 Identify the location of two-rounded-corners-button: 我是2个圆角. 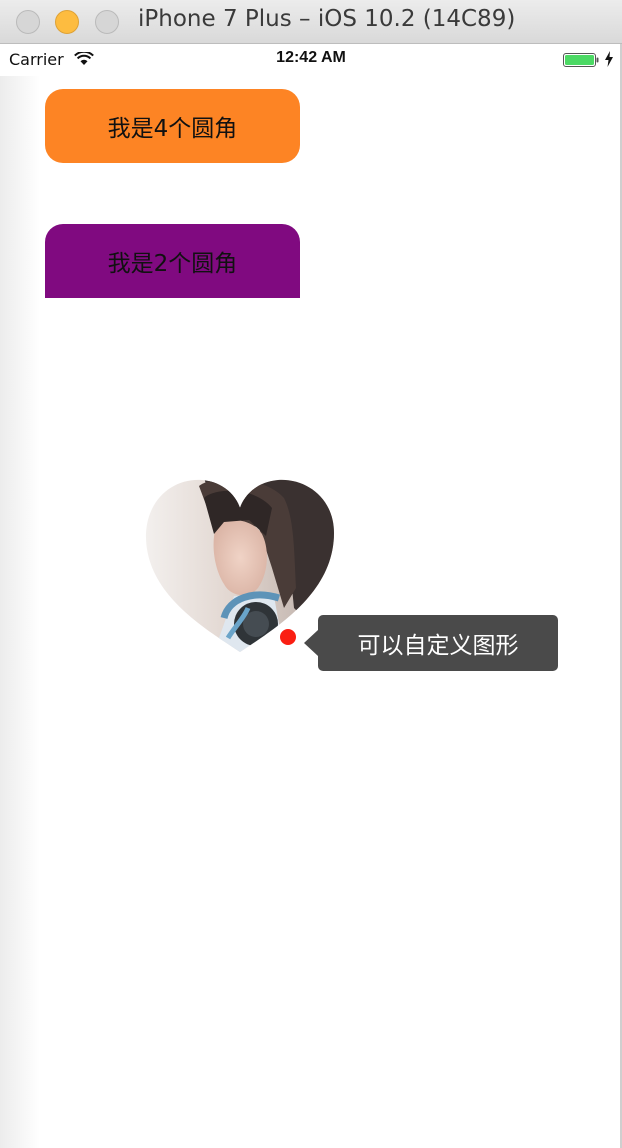
(172, 261).